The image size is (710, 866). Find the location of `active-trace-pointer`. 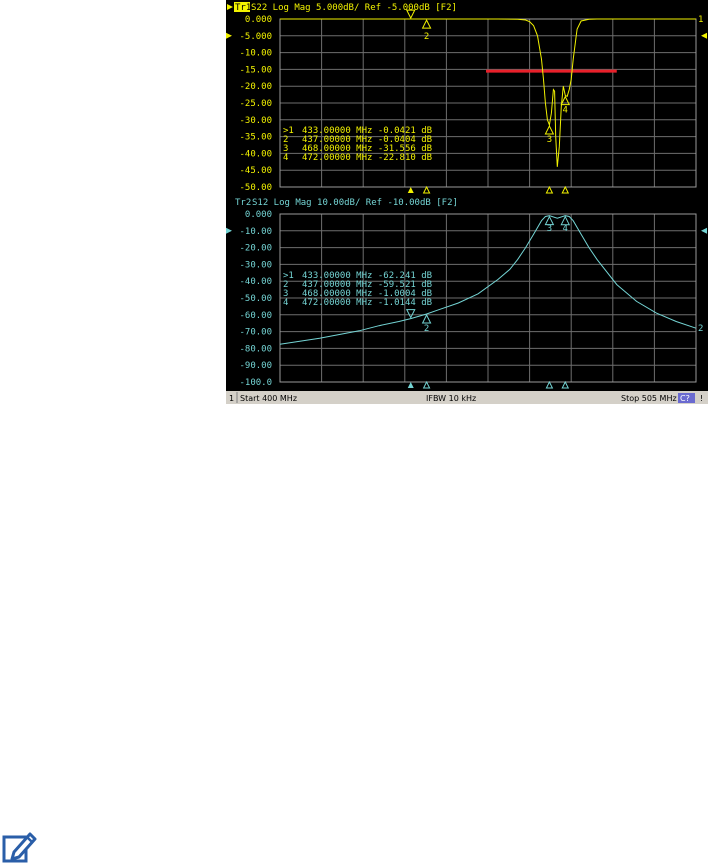

active-trace-pointer is located at coordinates (230, 7).